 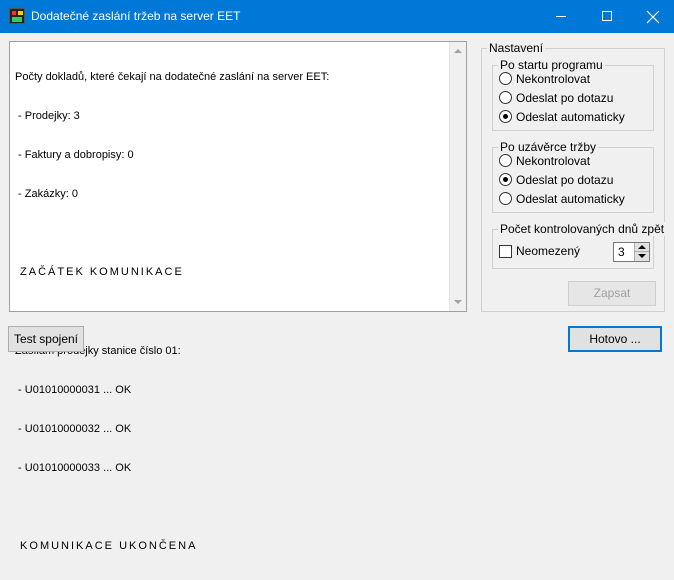 I want to click on test-connection-label: Test spojení, so click(x=46, y=339).